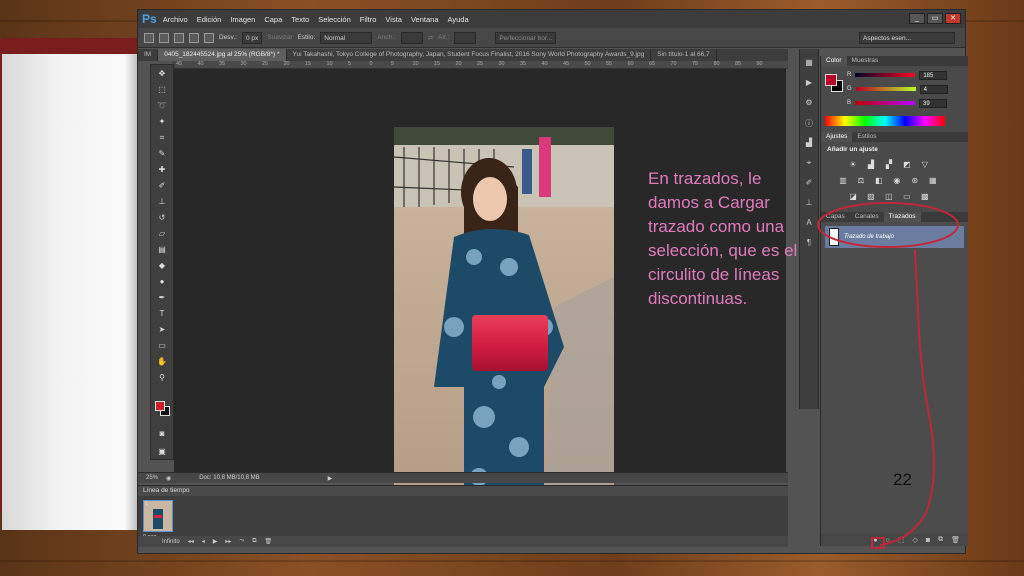 The height and width of the screenshot is (576, 1024). Describe the element at coordinates (888, 375) in the screenshot. I see `red-circle-annotation` at that location.